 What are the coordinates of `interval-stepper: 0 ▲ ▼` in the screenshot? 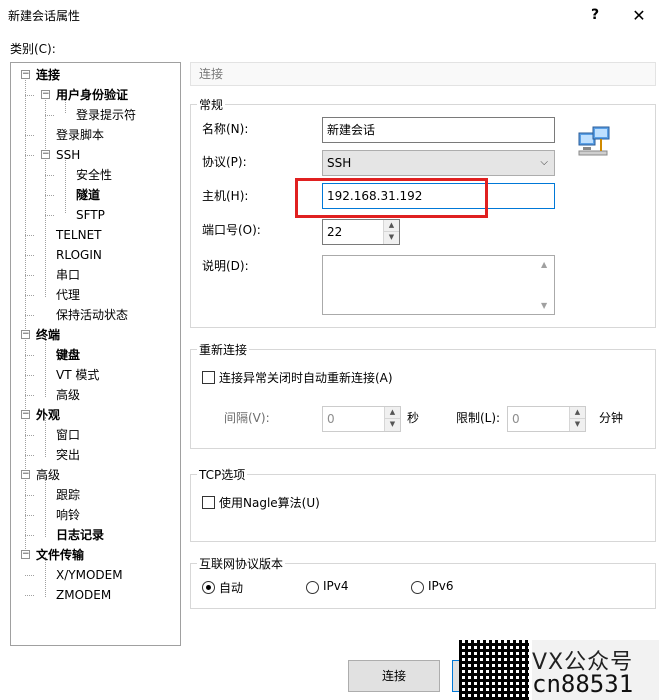 It's located at (361, 419).